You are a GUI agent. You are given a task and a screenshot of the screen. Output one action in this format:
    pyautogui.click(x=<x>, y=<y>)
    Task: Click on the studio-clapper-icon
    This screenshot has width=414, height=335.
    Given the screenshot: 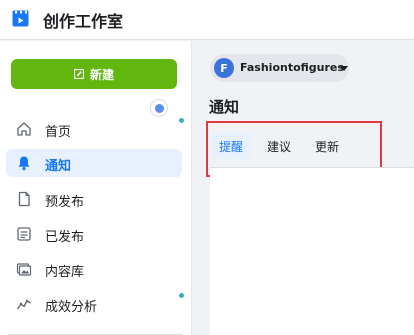 What is the action you would take?
    pyautogui.click(x=20, y=18)
    